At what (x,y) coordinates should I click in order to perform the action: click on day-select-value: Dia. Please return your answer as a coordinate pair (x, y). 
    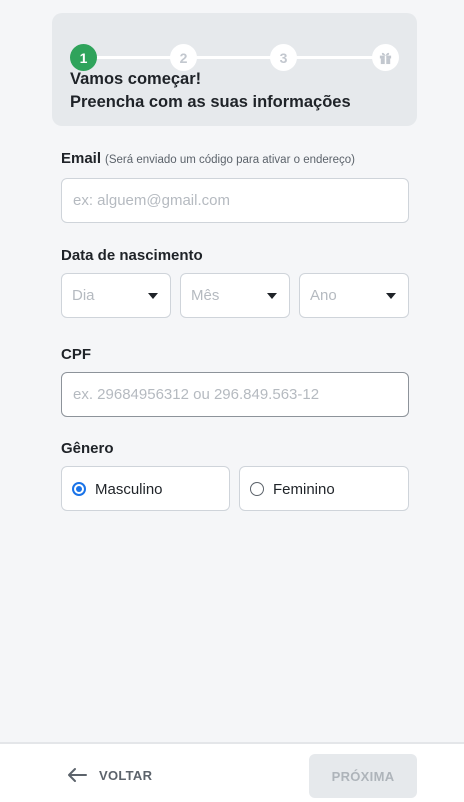
    Looking at the image, I should click on (83, 295).